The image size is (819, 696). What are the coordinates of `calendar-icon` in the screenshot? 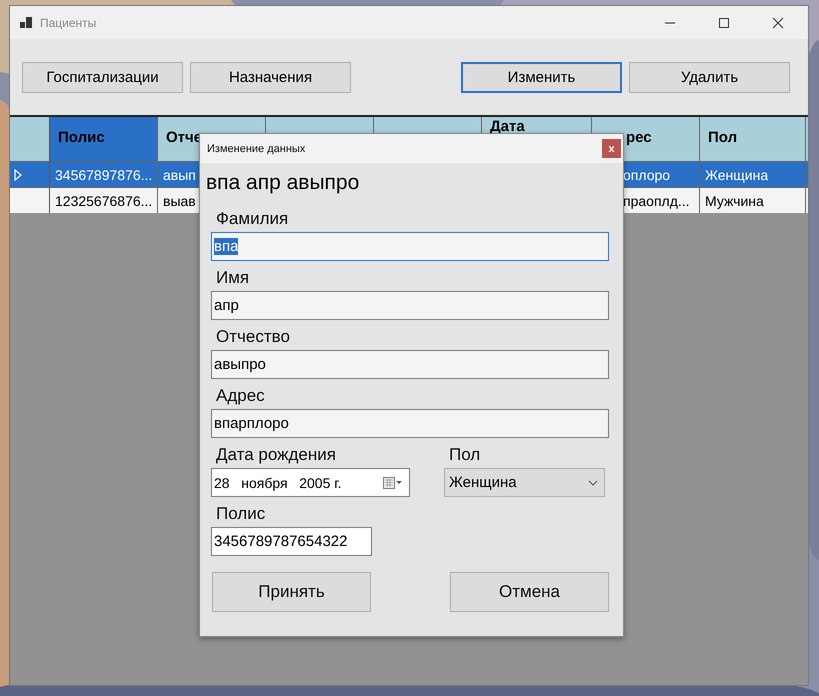 It's located at (393, 482).